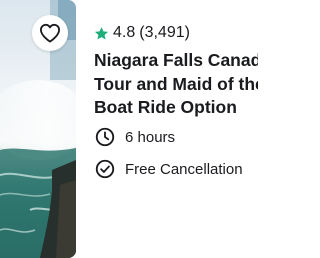 The width and height of the screenshot is (320, 258). I want to click on title-line: Boat Ride Option, so click(165, 107).